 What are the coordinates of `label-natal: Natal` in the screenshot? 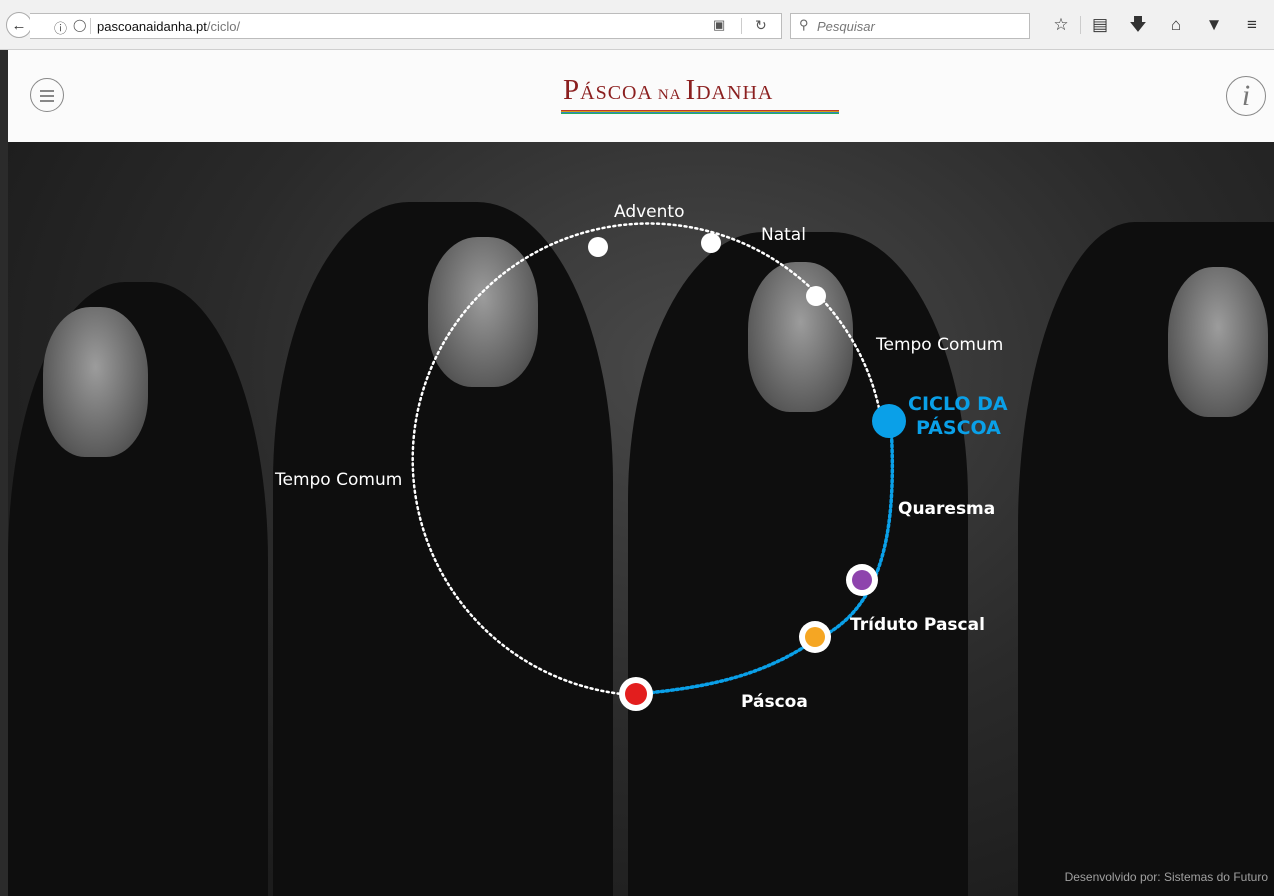 It's located at (783, 235).